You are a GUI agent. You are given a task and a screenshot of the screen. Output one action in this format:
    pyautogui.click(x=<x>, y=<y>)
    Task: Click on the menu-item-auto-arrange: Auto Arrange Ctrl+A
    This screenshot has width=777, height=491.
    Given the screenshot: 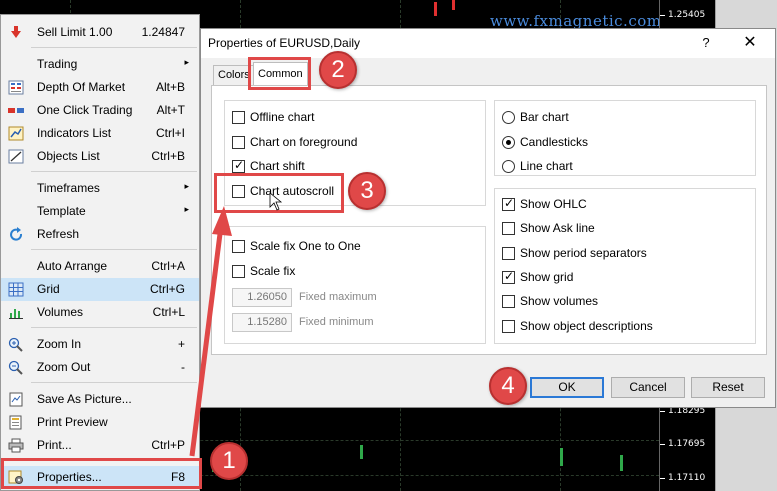 What is the action you would take?
    pyautogui.click(x=100, y=266)
    